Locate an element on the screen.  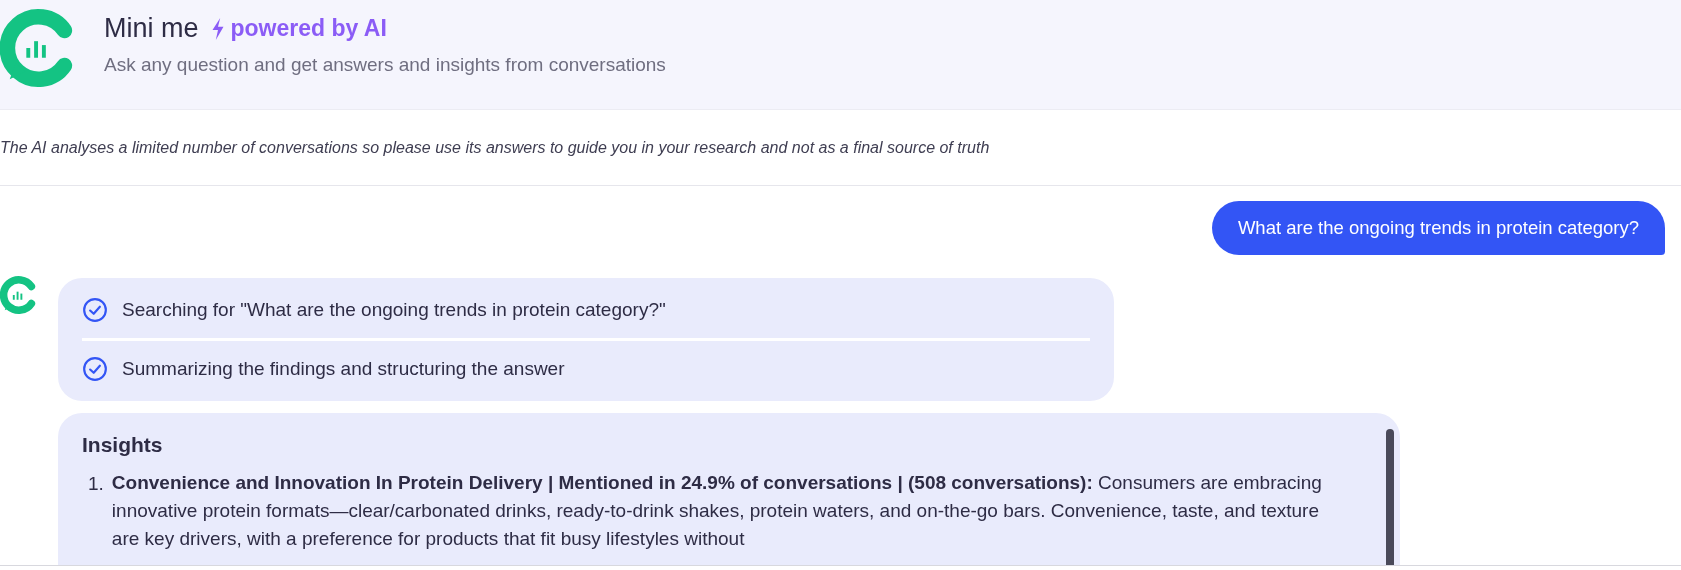
app-subtitle: Ask any question and get answers and insights from conversations is located at coordinates (385, 65).